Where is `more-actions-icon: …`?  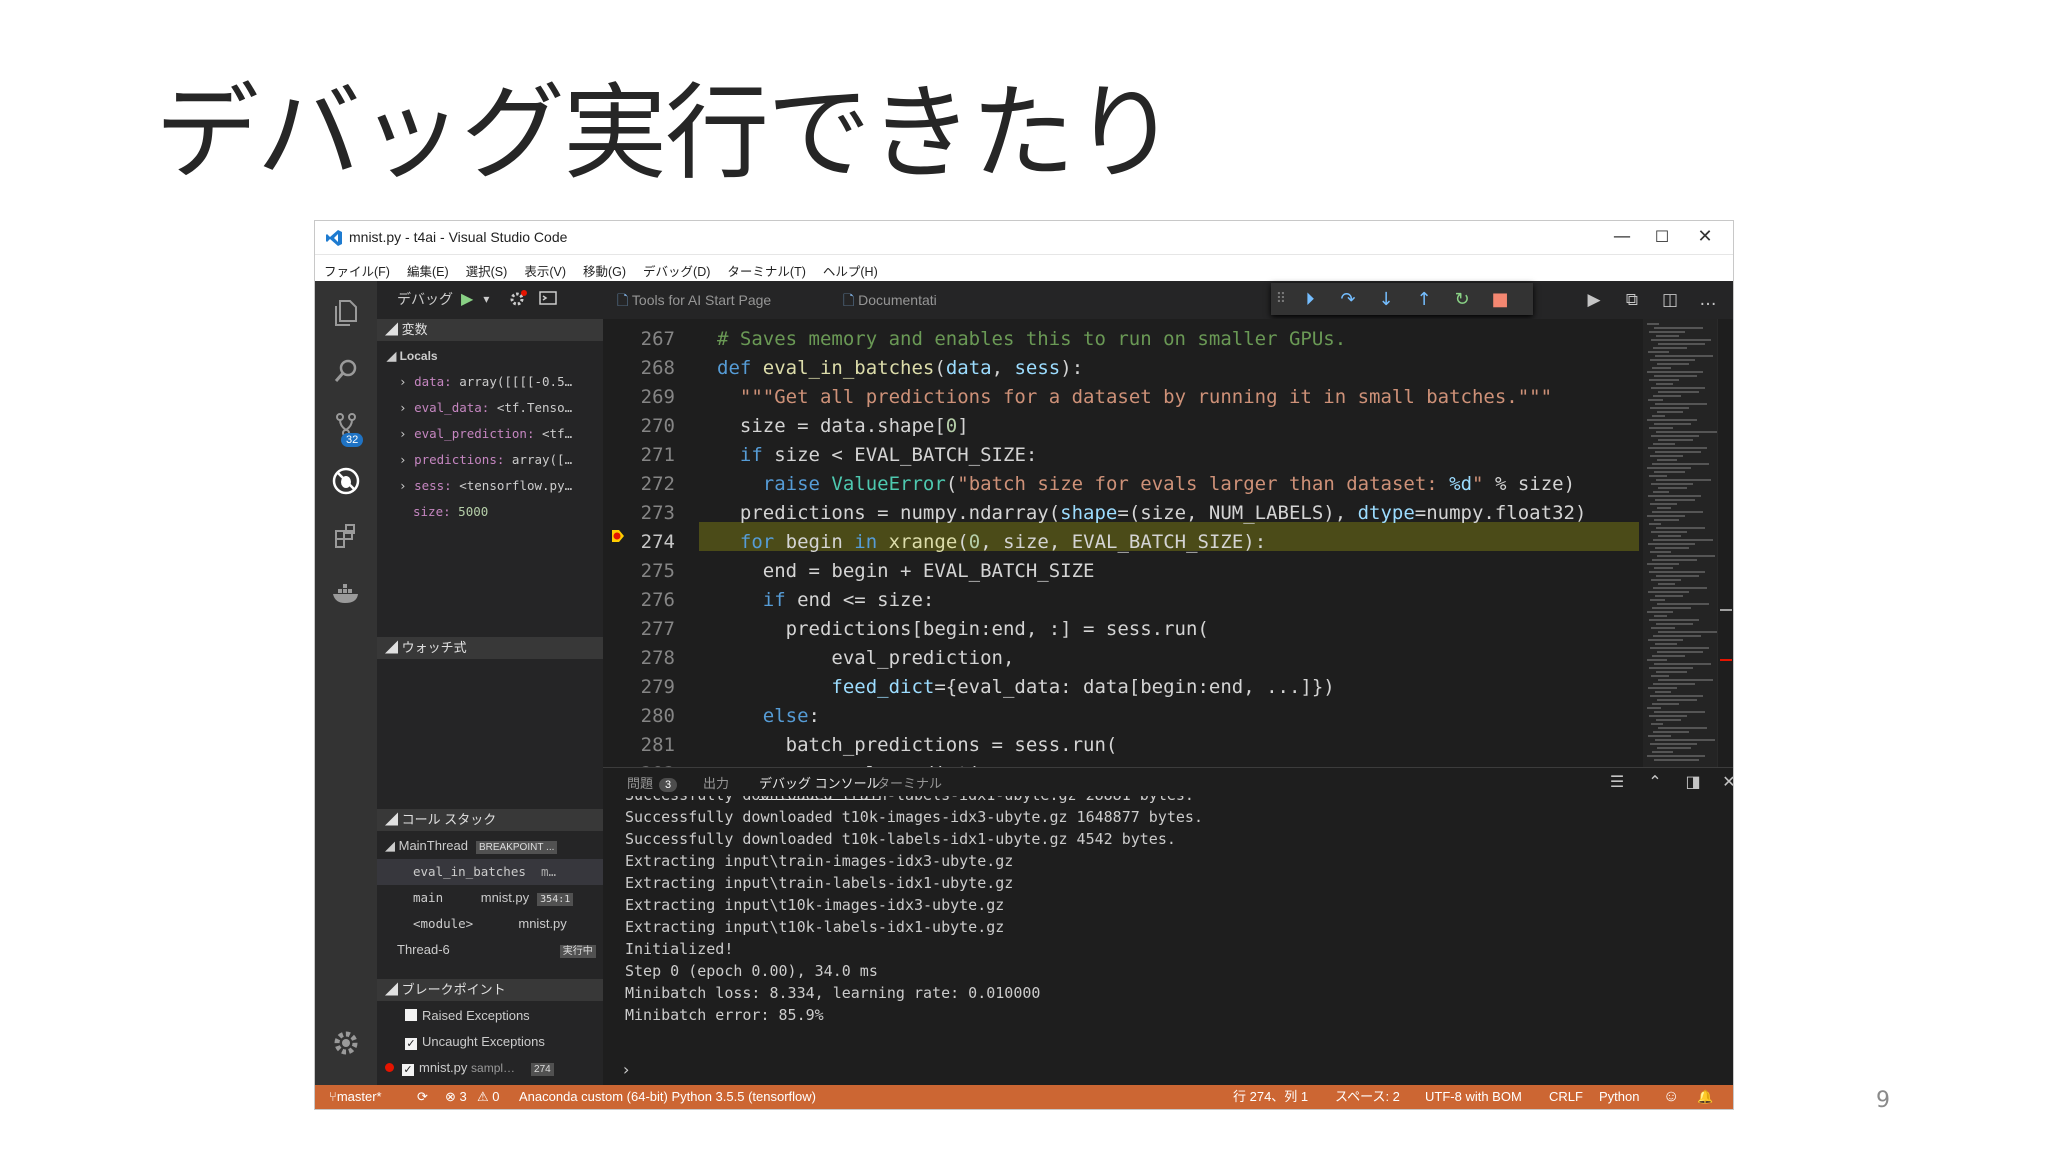
more-actions-icon: … is located at coordinates (1708, 300).